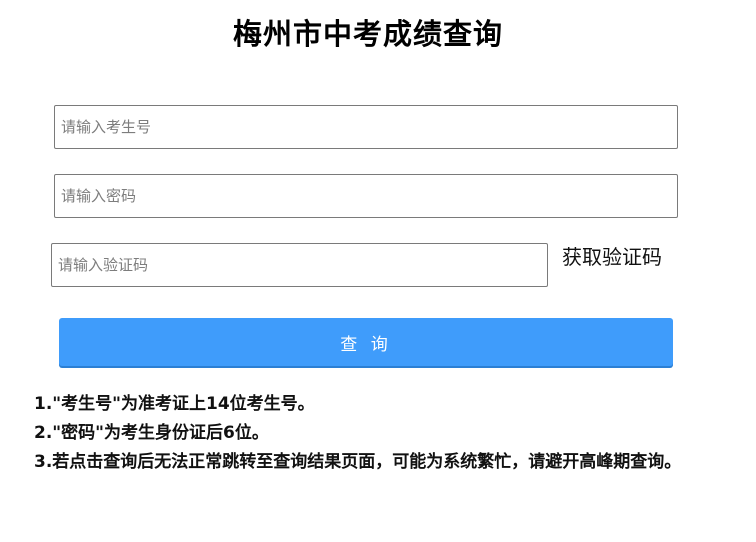  I want to click on note-item: 2."密码"为考生身份证后6位。, so click(151, 433).